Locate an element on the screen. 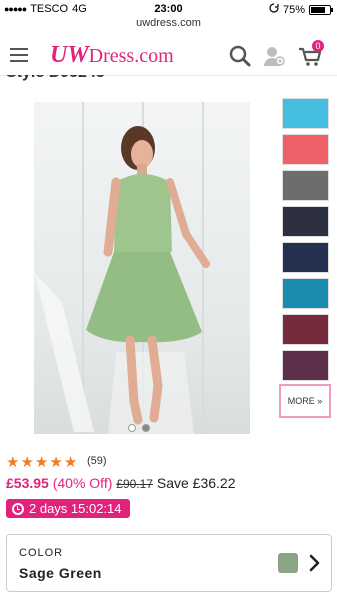 The image size is (337, 600). status-bar: ●●●●● TESCO 4G 23:00 75% uwdress.com is located at coordinates (168, 14).